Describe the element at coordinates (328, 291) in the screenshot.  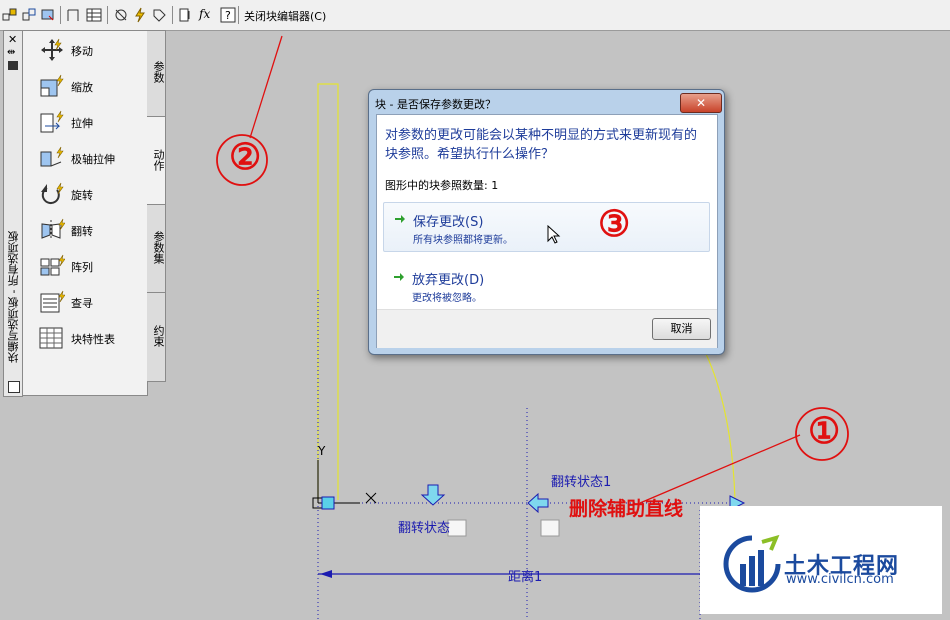
I see `aux-line-yellow` at that location.